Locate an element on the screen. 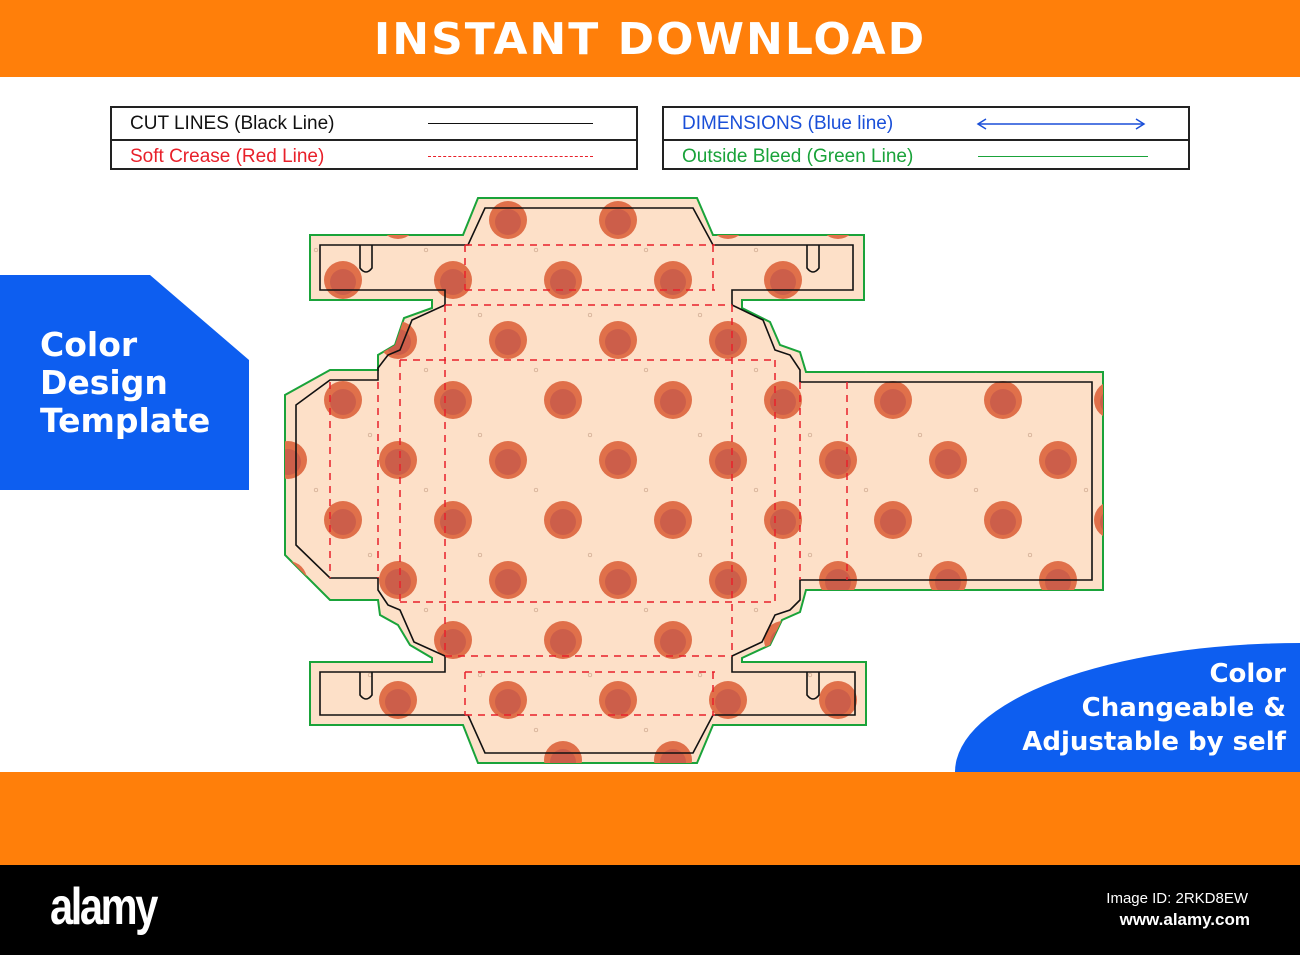 Image resolution: width=1300 pixels, height=955 pixels. footer-band is located at coordinates (650, 818).